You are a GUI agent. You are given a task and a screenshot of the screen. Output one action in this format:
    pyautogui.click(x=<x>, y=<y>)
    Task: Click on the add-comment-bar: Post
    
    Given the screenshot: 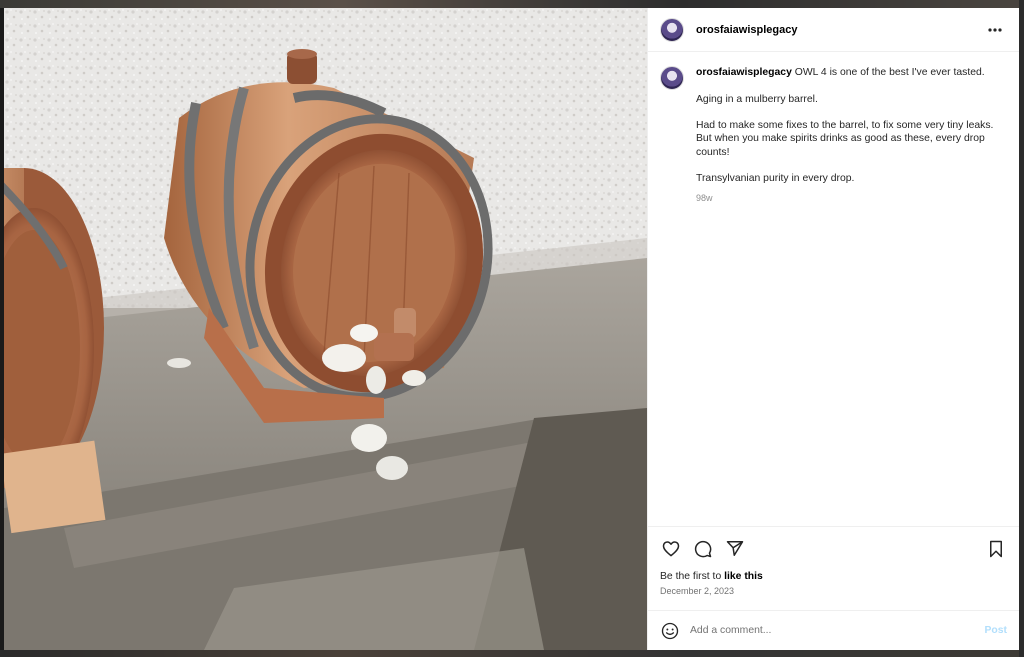 What is the action you would take?
    pyautogui.click(x=833, y=630)
    